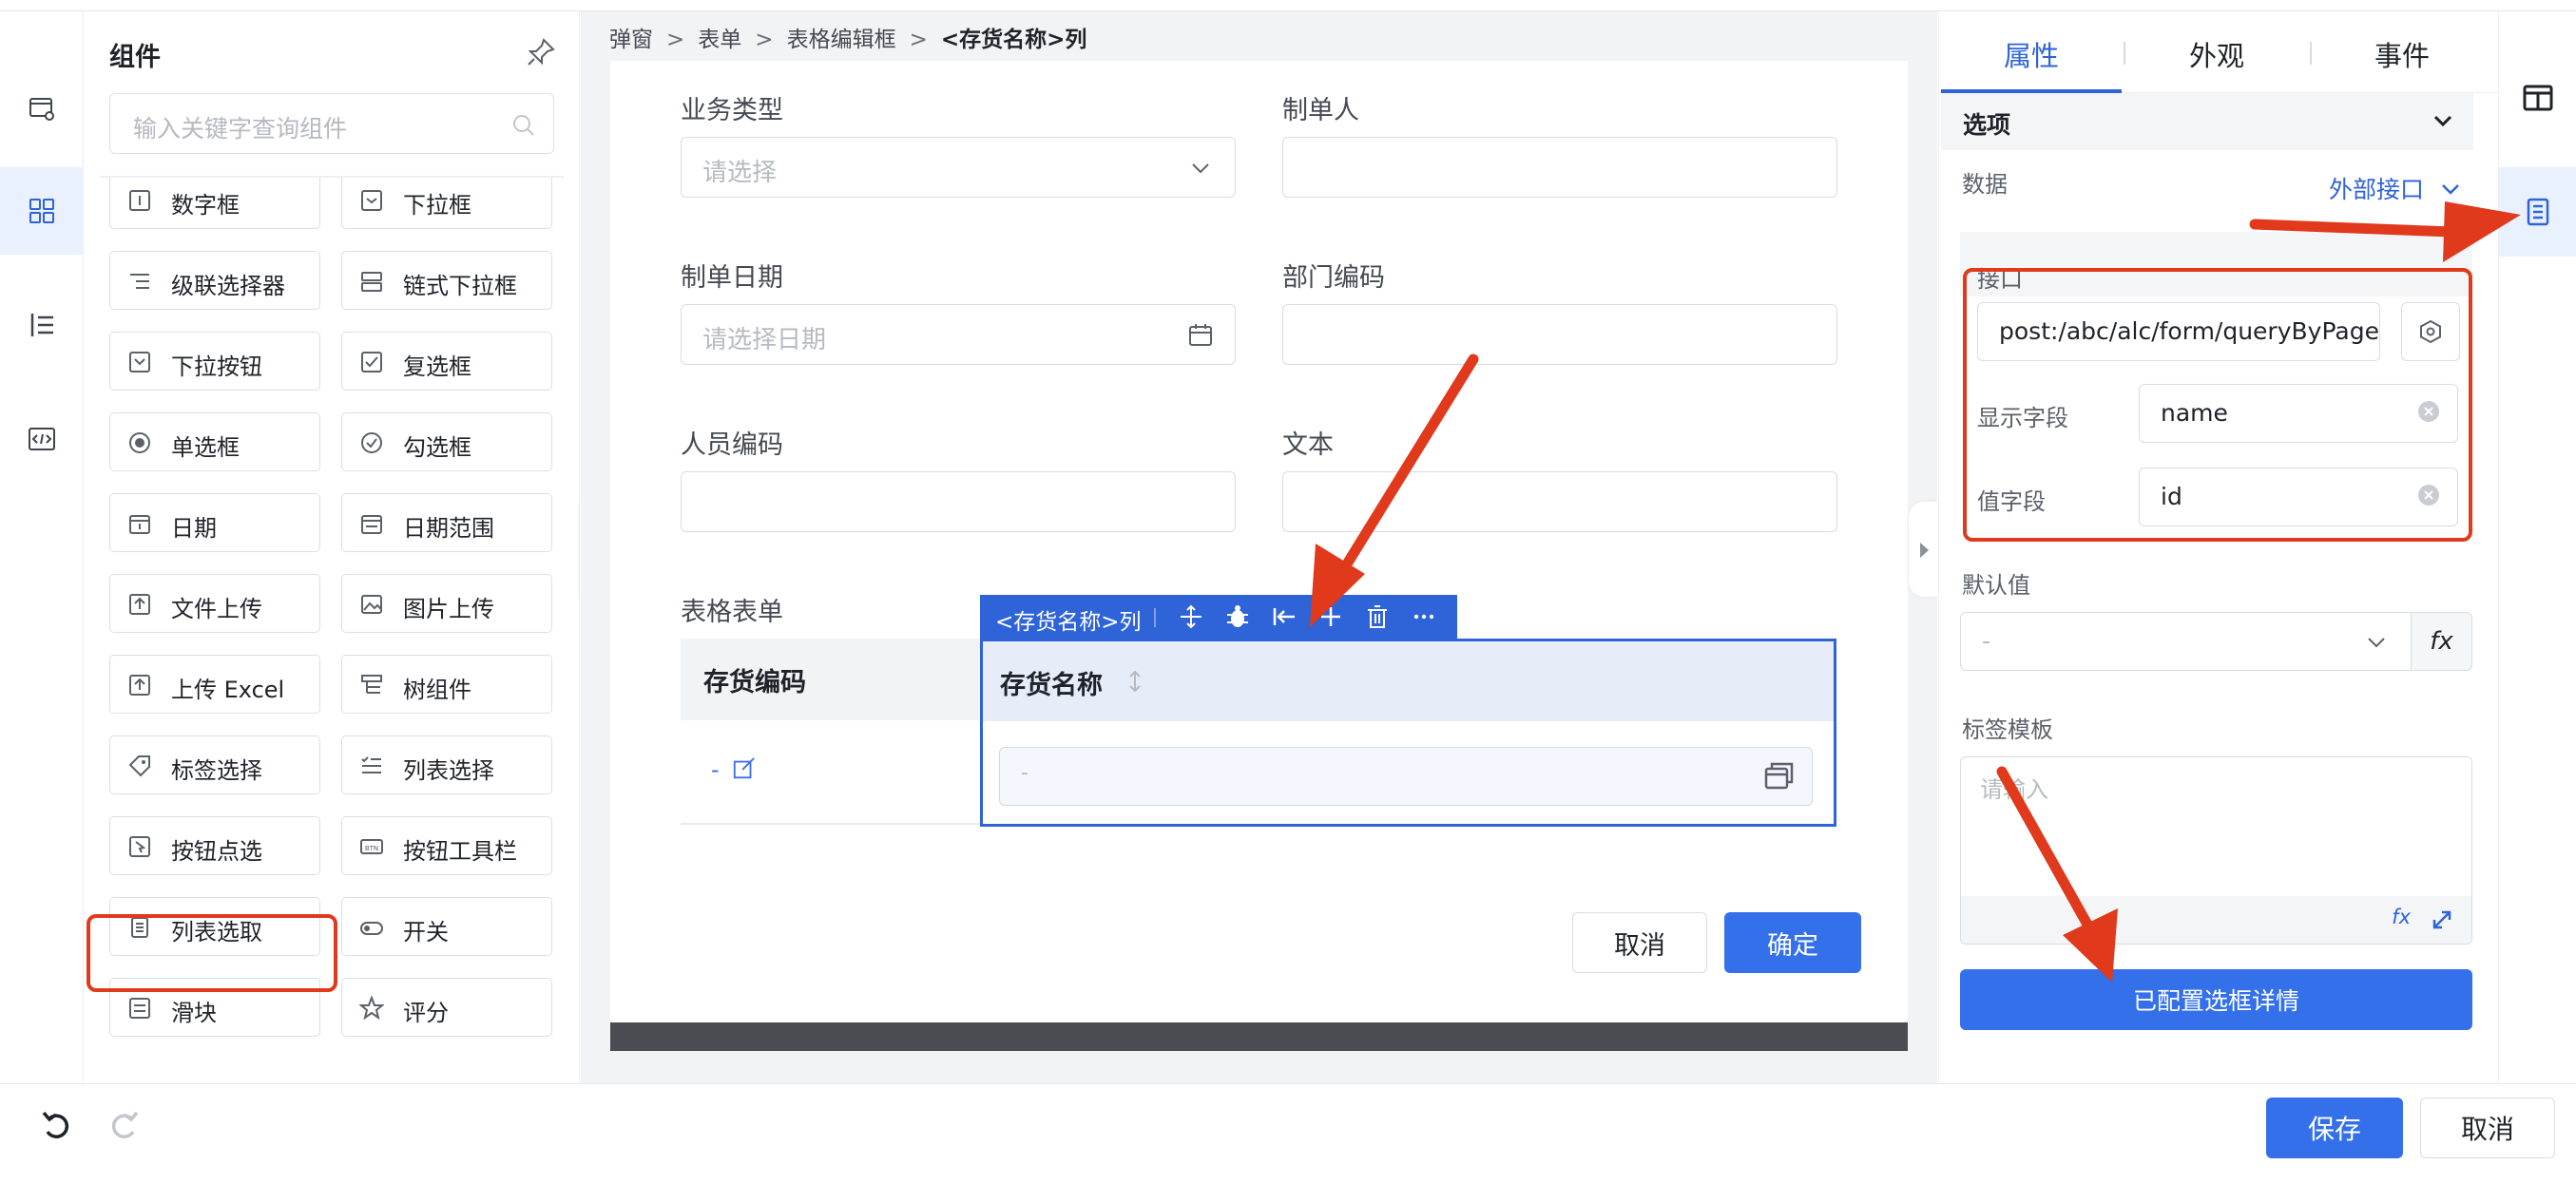 The width and height of the screenshot is (2576, 1184). I want to click on sort-icon, so click(1134, 681).